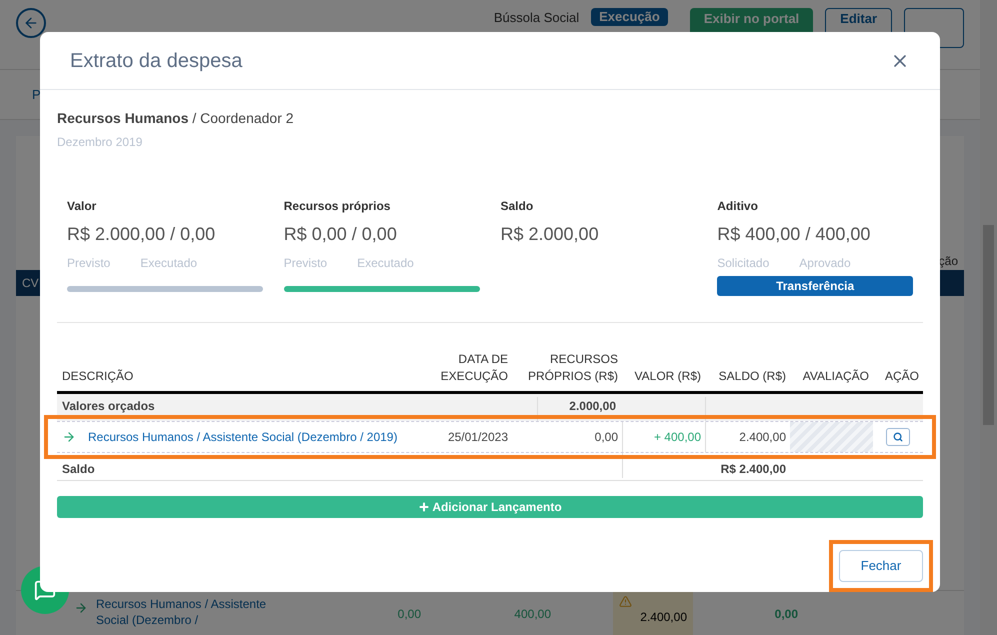 This screenshot has height=635, width=997. What do you see at coordinates (629, 17) in the screenshot?
I see `status-badge: Execução` at bounding box center [629, 17].